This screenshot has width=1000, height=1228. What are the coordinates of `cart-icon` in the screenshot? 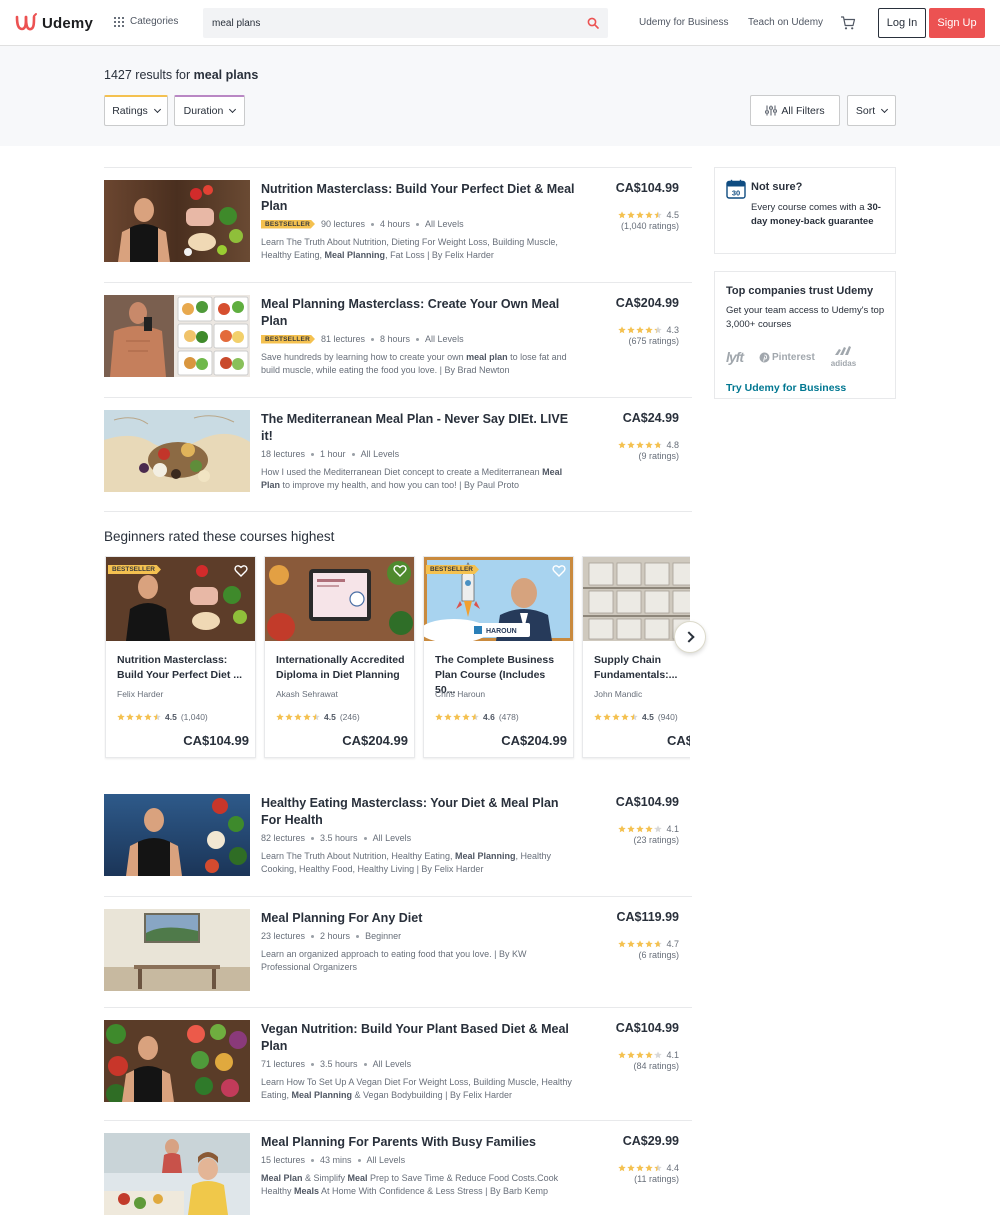 It's located at (848, 23).